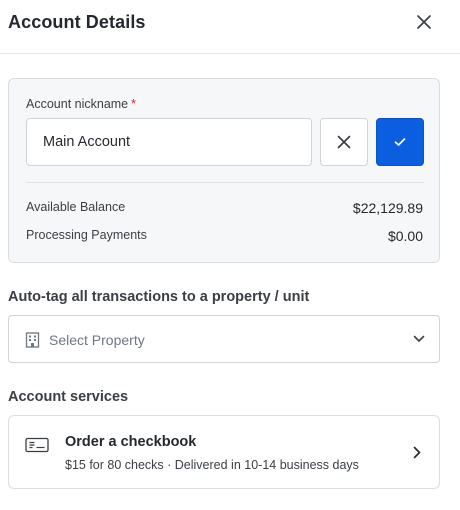 The height and width of the screenshot is (510, 460). What do you see at coordinates (68, 397) in the screenshot?
I see `services-title: Account services` at bounding box center [68, 397].